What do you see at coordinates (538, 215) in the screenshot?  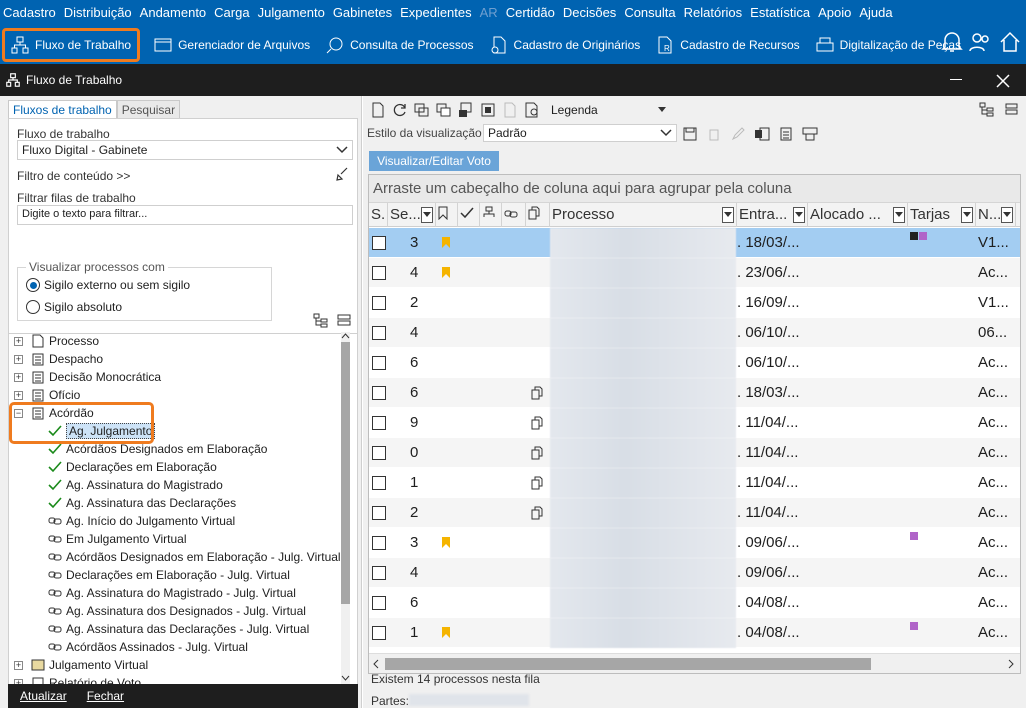 I see `column-header-attach` at bounding box center [538, 215].